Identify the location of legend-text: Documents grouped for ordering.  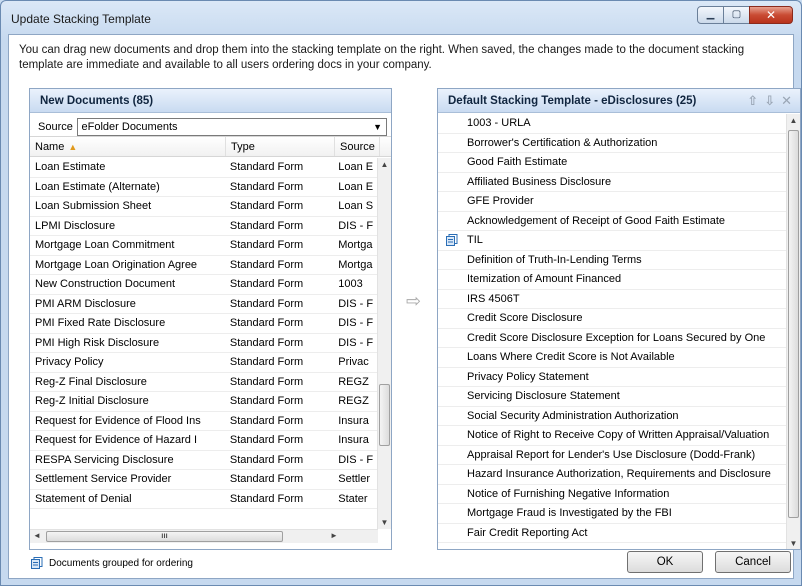
(121, 563).